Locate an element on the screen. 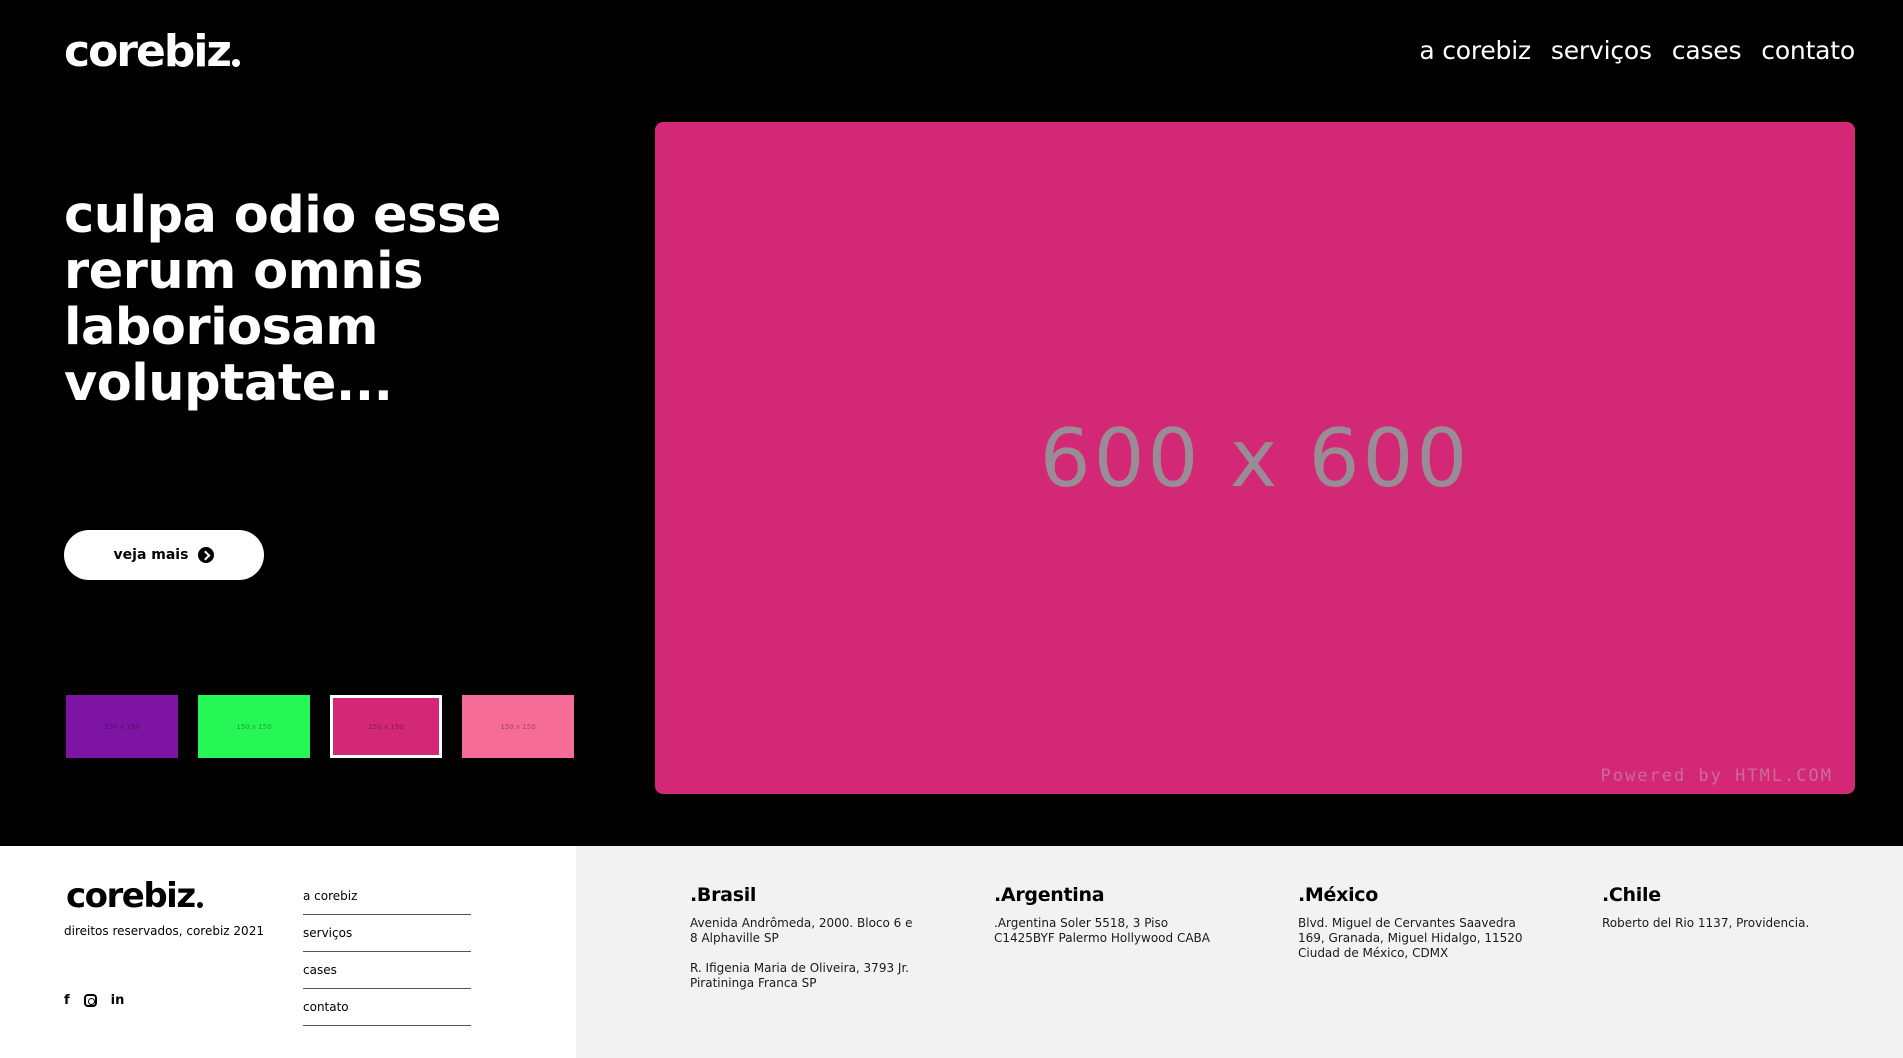  footer-corebiz-logo: corebiz is located at coordinates (134, 896).